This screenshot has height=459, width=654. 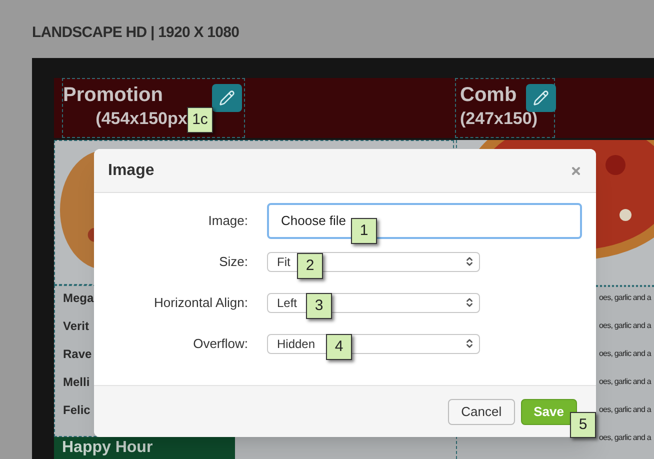 I want to click on callout-badge: 4, so click(x=339, y=347).